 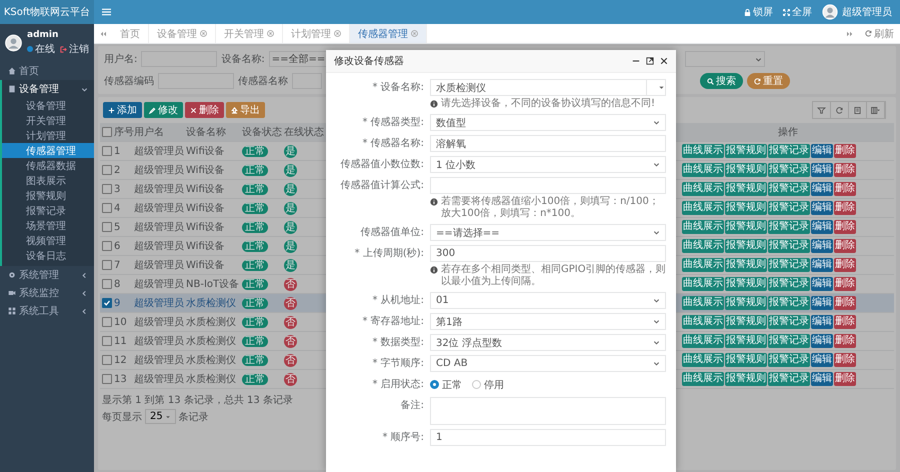 What do you see at coordinates (397, 363) in the screenshot?
I see `field-label: * 字节顺序:` at bounding box center [397, 363].